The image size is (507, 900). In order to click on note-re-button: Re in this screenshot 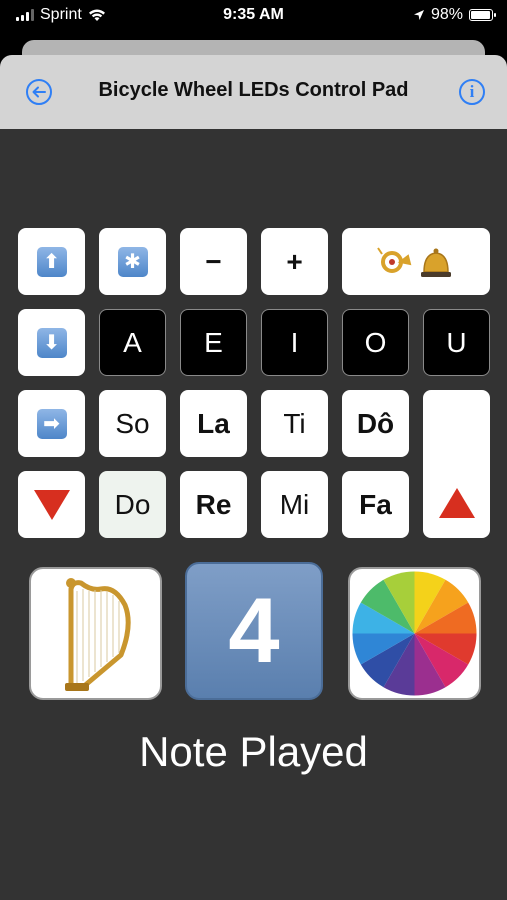, I will do `click(213, 504)`.